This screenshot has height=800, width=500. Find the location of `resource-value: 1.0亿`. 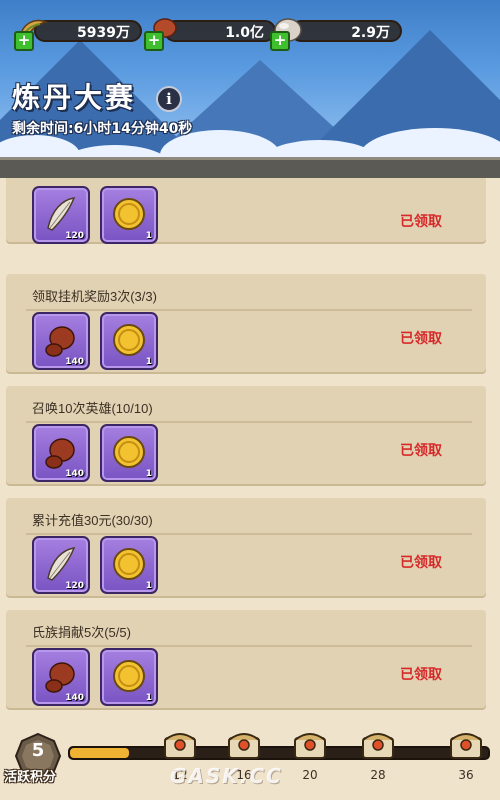

resource-value: 1.0亿 is located at coordinates (220, 31).